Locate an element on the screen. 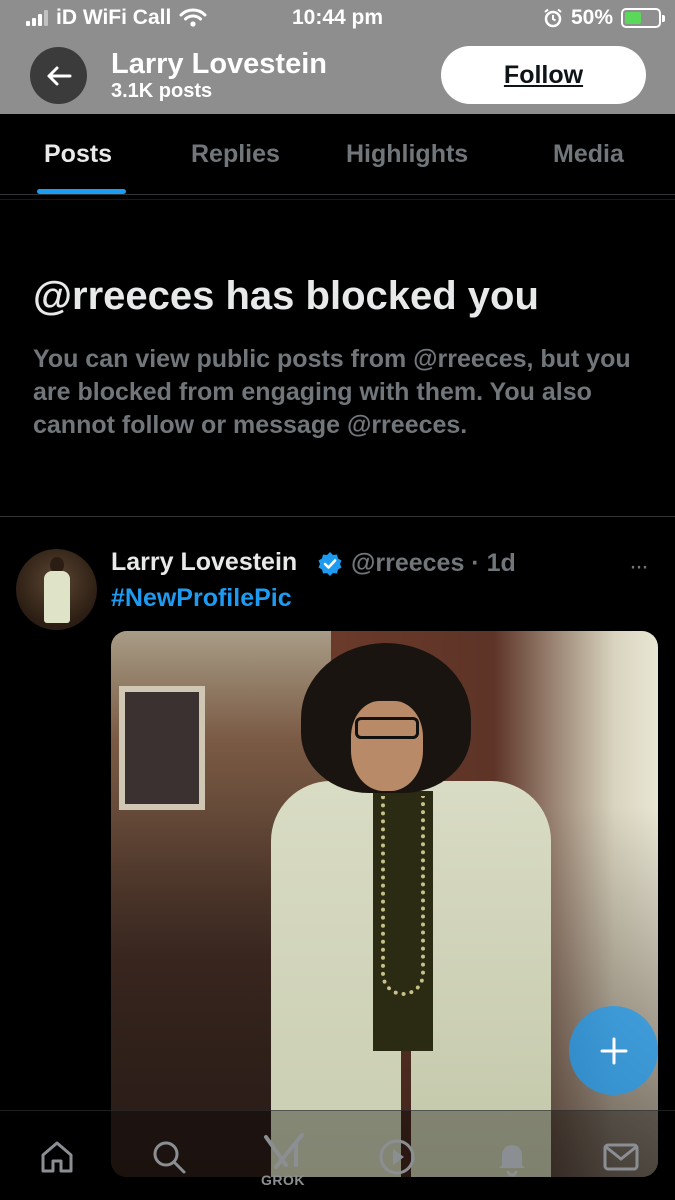 The width and height of the screenshot is (675, 1200). profile-tabs: Posts Replies Highlights Media is located at coordinates (337, 154).